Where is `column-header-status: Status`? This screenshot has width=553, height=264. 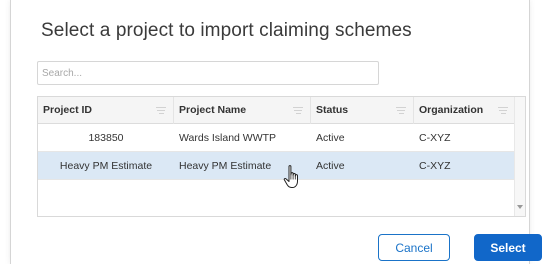
column-header-status: Status is located at coordinates (362, 110).